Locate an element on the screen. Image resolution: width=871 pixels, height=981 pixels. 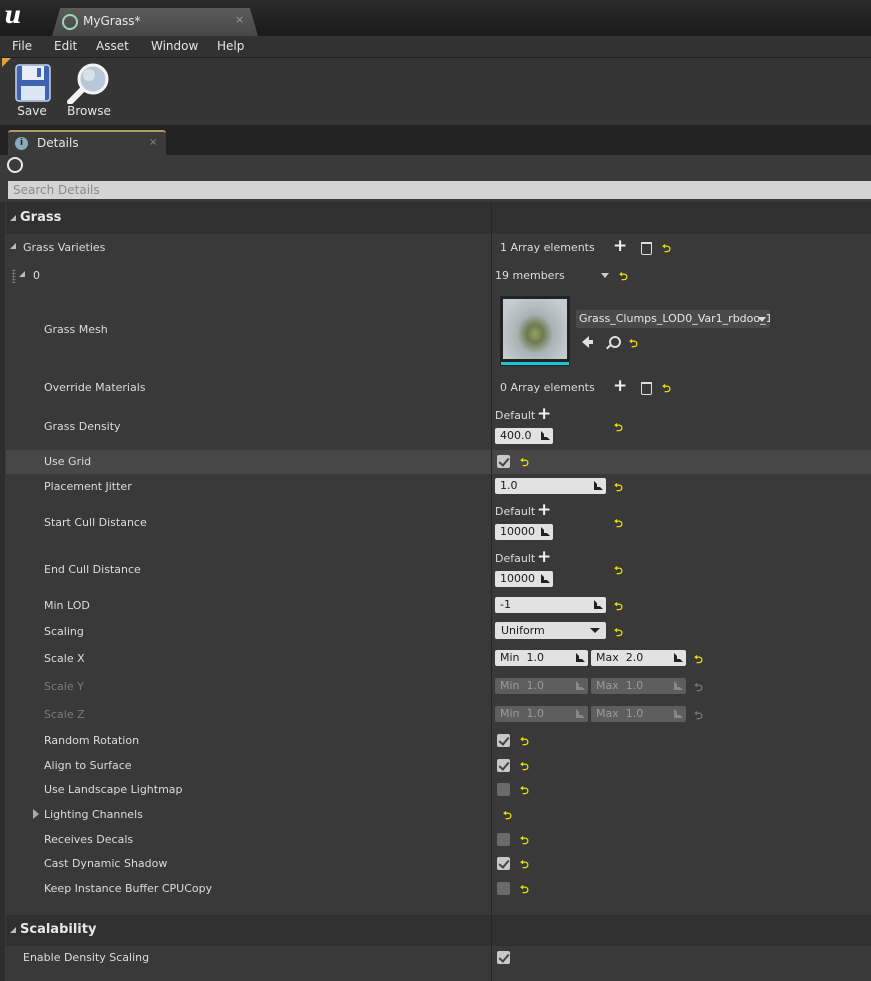
use-landscape-lightmap-checkbox is located at coordinates (503, 789).